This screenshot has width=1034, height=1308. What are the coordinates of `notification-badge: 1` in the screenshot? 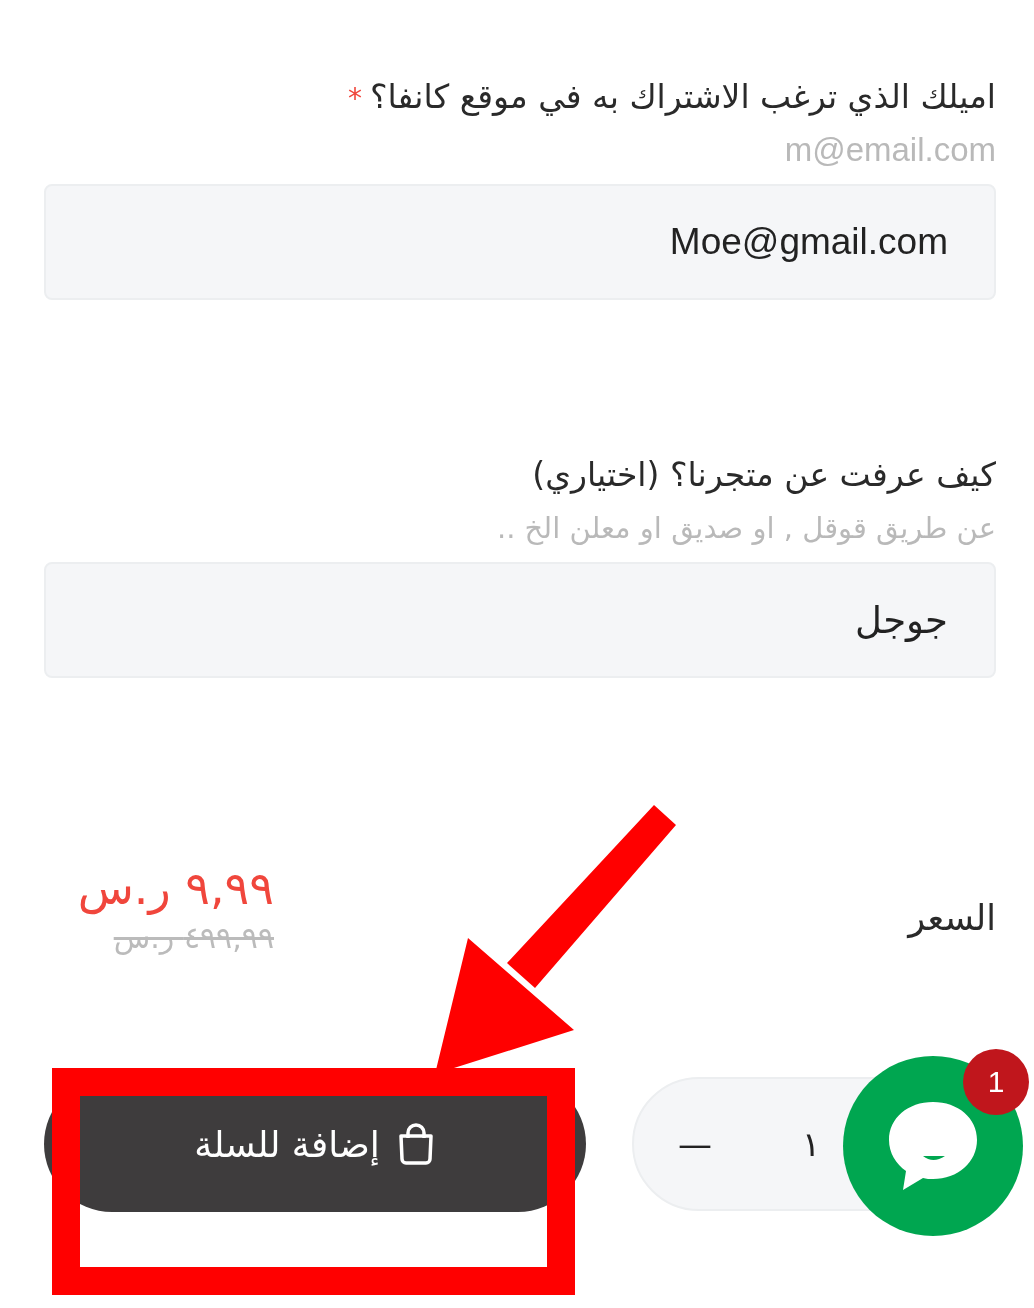 It's located at (996, 1082).